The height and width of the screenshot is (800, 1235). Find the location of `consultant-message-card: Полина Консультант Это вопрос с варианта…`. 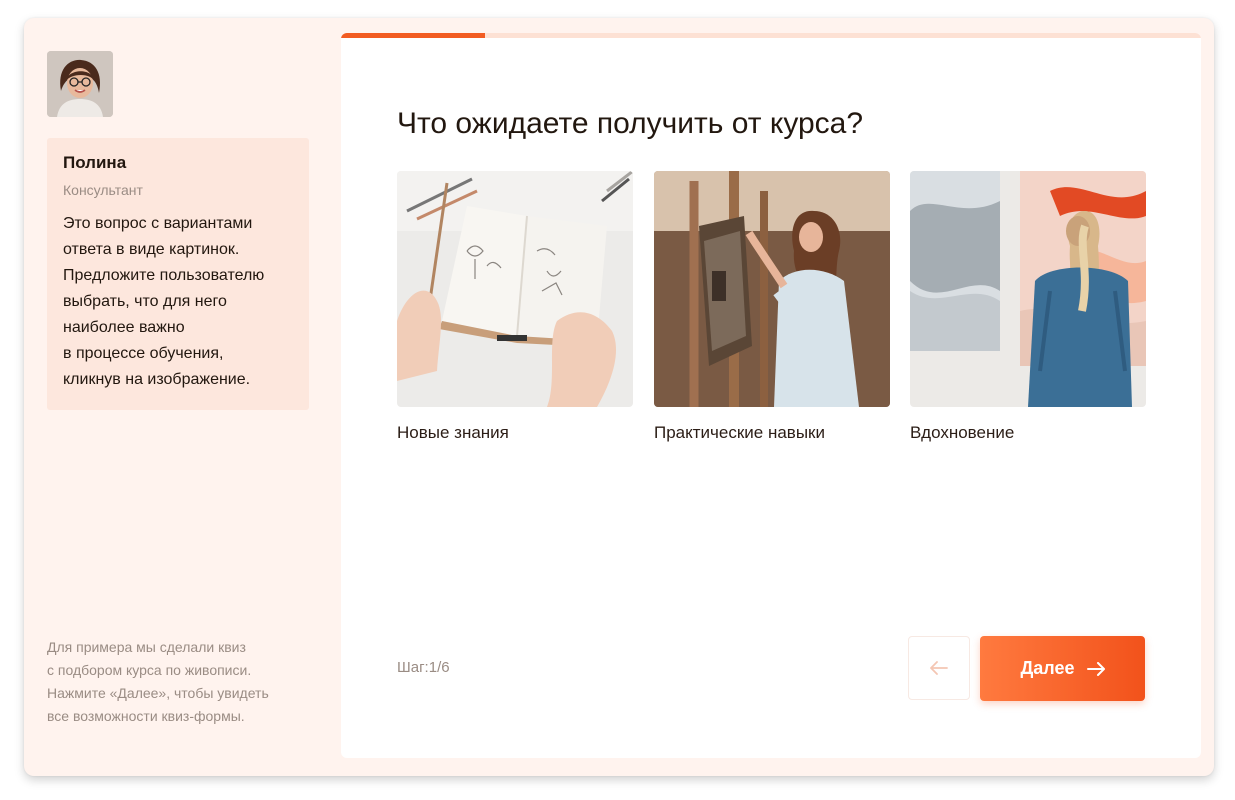

consultant-message-card: Полина Консультант Это вопрос с варианта… is located at coordinates (178, 274).